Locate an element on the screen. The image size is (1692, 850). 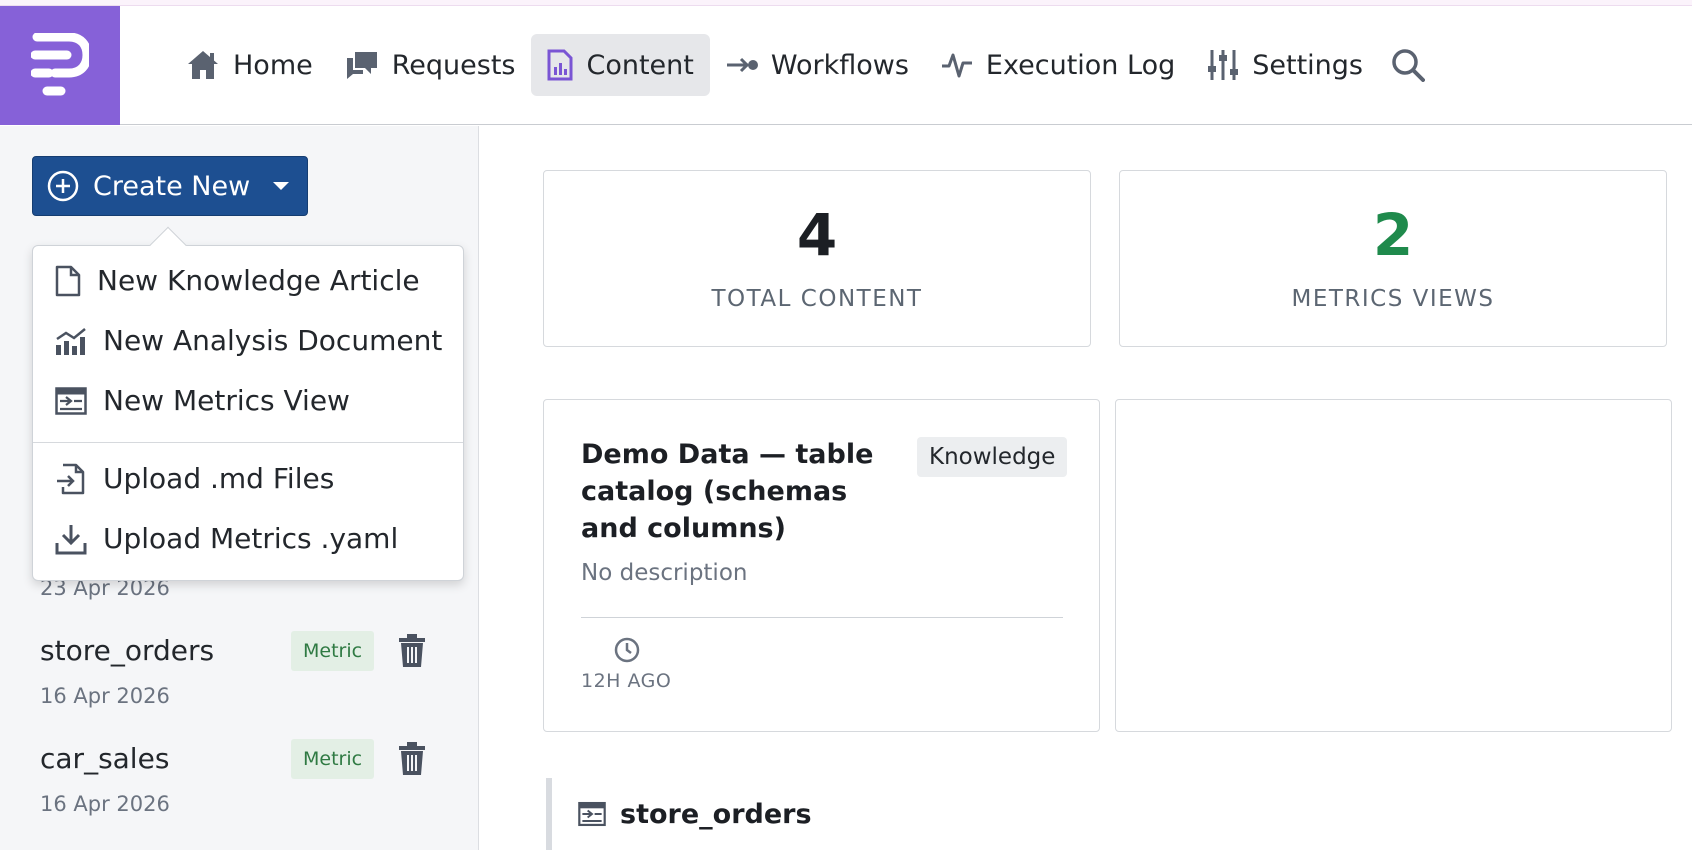
app-logo is located at coordinates (60, 65).